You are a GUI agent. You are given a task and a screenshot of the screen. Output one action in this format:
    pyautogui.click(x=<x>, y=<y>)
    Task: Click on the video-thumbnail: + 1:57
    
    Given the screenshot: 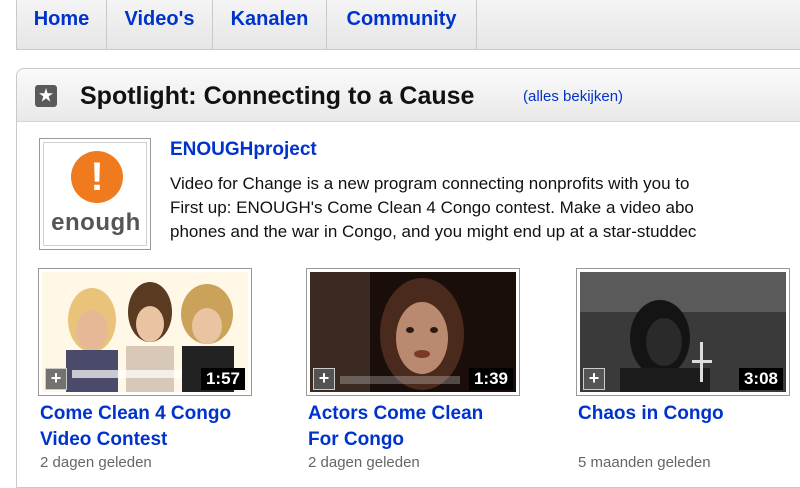 What is the action you would take?
    pyautogui.click(x=145, y=332)
    